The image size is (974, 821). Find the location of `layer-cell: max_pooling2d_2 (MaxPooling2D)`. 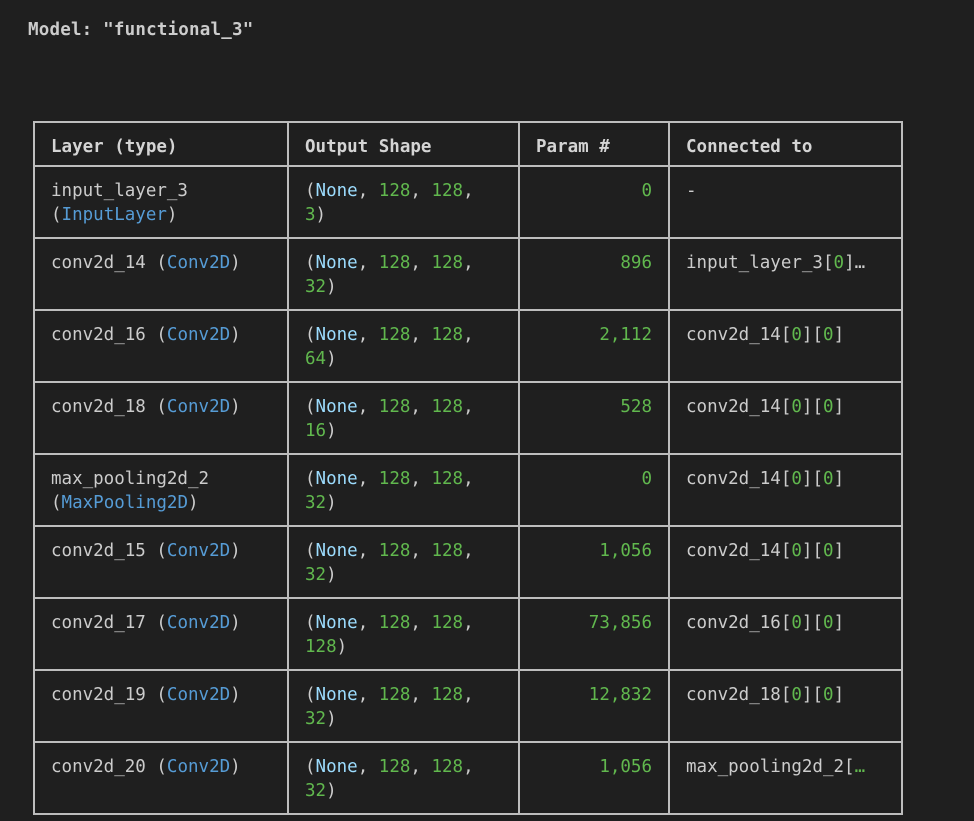

layer-cell: max_pooling2d_2 (MaxPooling2D) is located at coordinates (161, 490).